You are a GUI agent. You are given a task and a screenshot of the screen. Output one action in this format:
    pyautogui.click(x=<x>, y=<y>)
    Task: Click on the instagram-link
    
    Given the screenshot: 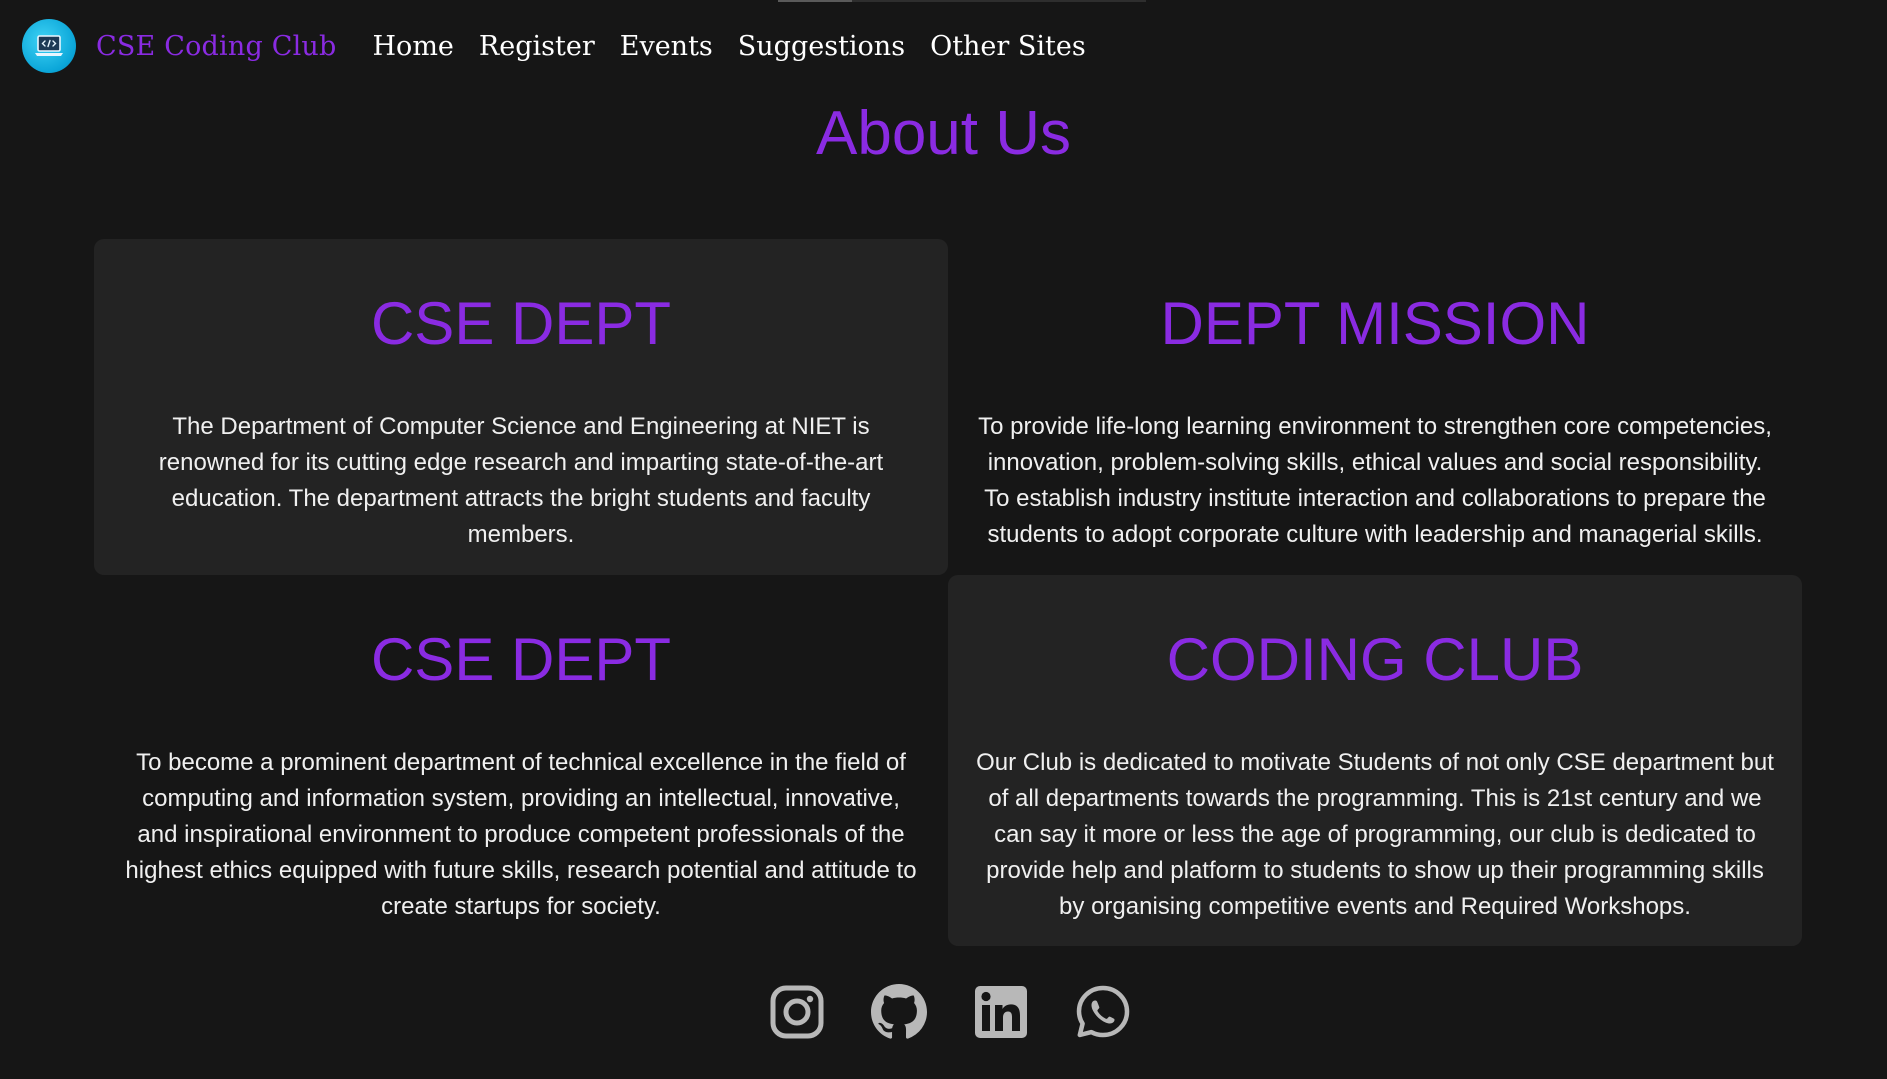 What is the action you would take?
    pyautogui.click(x=797, y=1012)
    